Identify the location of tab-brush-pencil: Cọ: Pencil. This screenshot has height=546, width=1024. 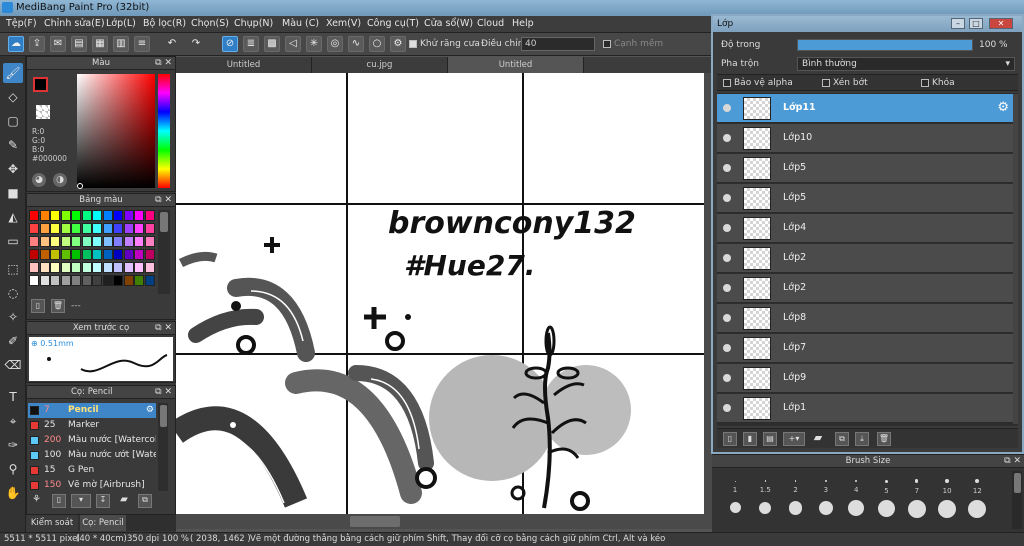
(103, 523).